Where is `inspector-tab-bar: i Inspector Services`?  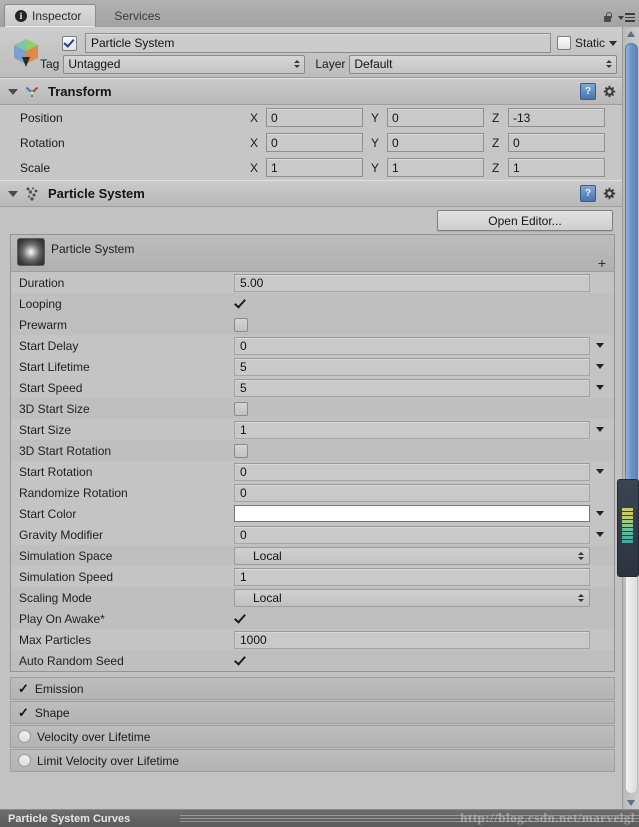
inspector-tab-bar: i Inspector Services is located at coordinates (319, 14).